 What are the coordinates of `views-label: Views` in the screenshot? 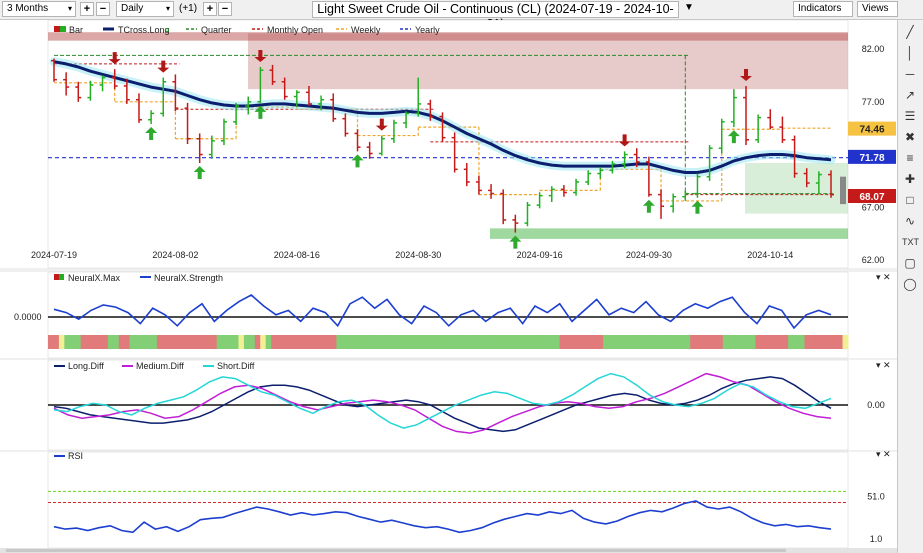 It's located at (875, 8).